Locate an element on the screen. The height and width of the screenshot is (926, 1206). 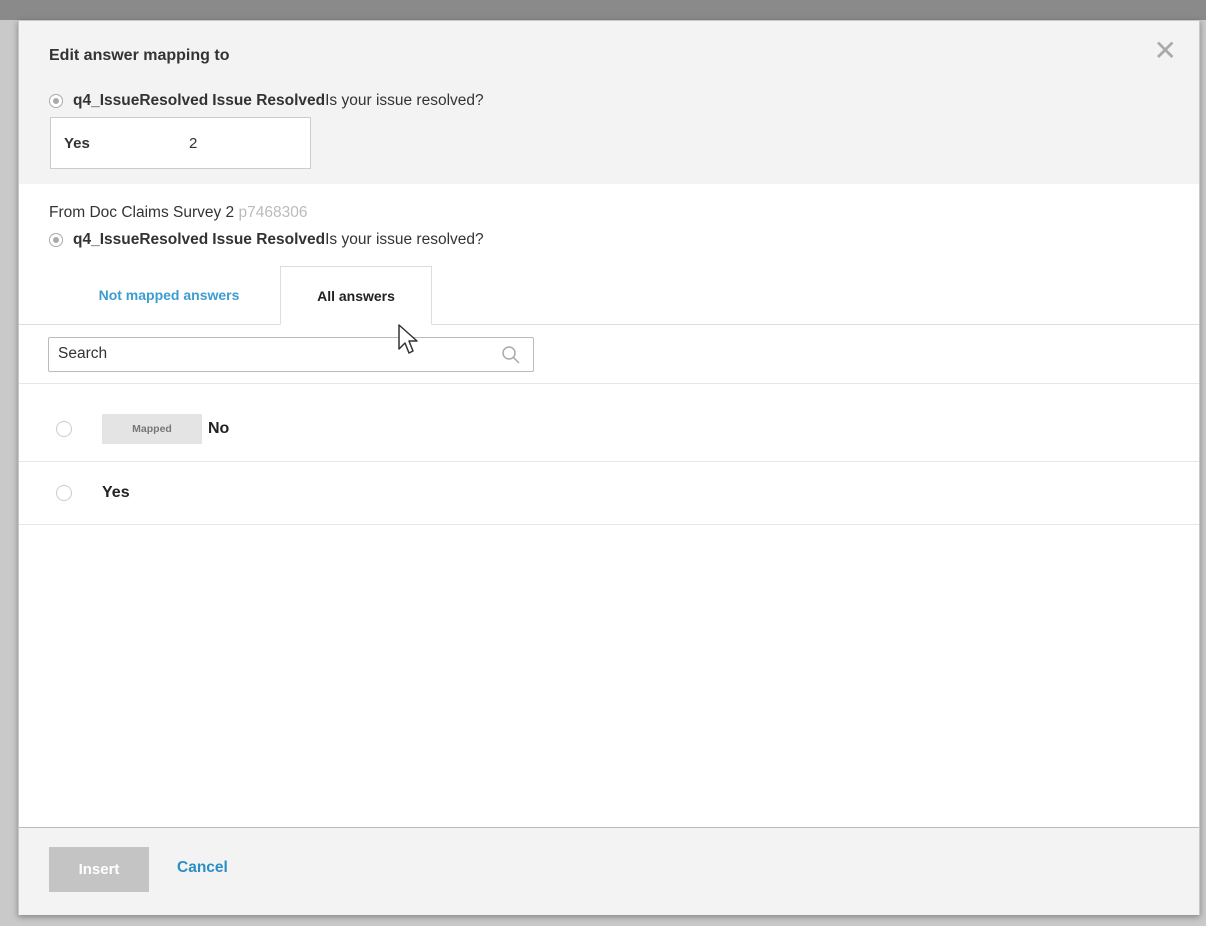
mapped-badge: Mapped is located at coordinates (152, 429).